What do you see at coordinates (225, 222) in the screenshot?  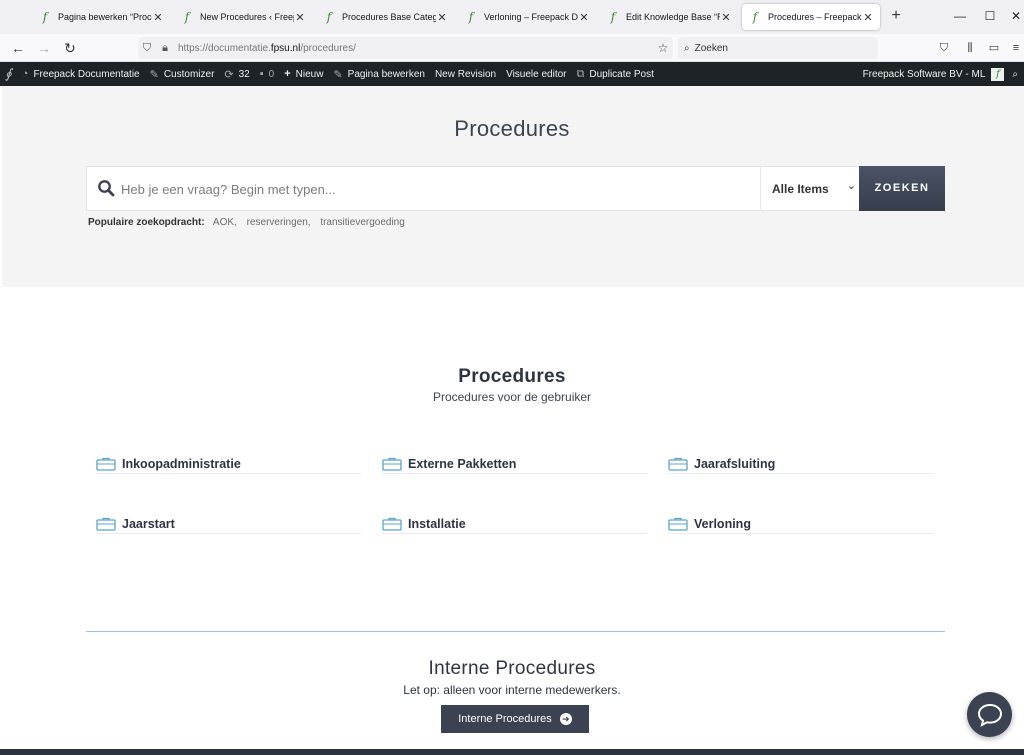 I see `popular-tag-link: AOK,` at bounding box center [225, 222].